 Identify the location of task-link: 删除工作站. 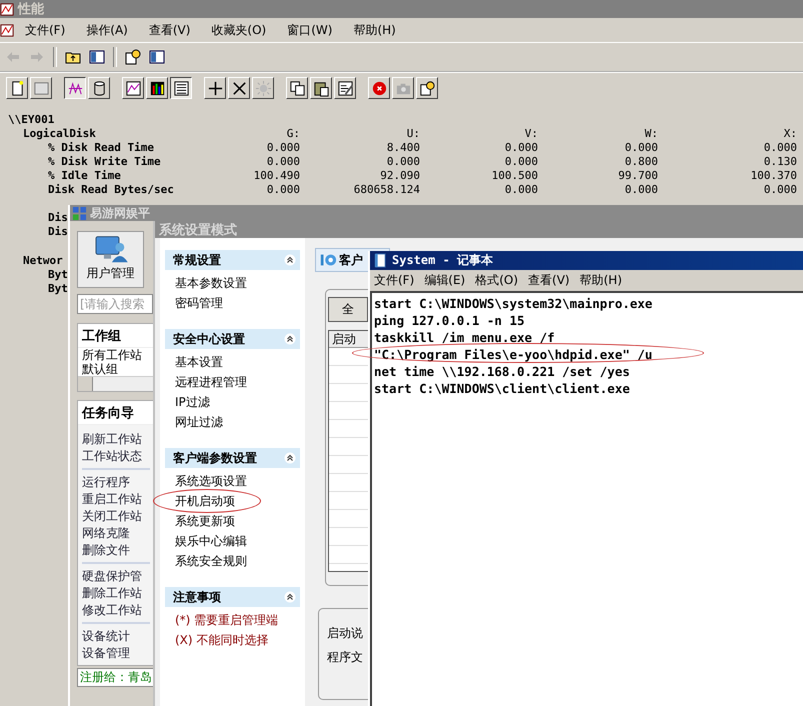
(114, 593).